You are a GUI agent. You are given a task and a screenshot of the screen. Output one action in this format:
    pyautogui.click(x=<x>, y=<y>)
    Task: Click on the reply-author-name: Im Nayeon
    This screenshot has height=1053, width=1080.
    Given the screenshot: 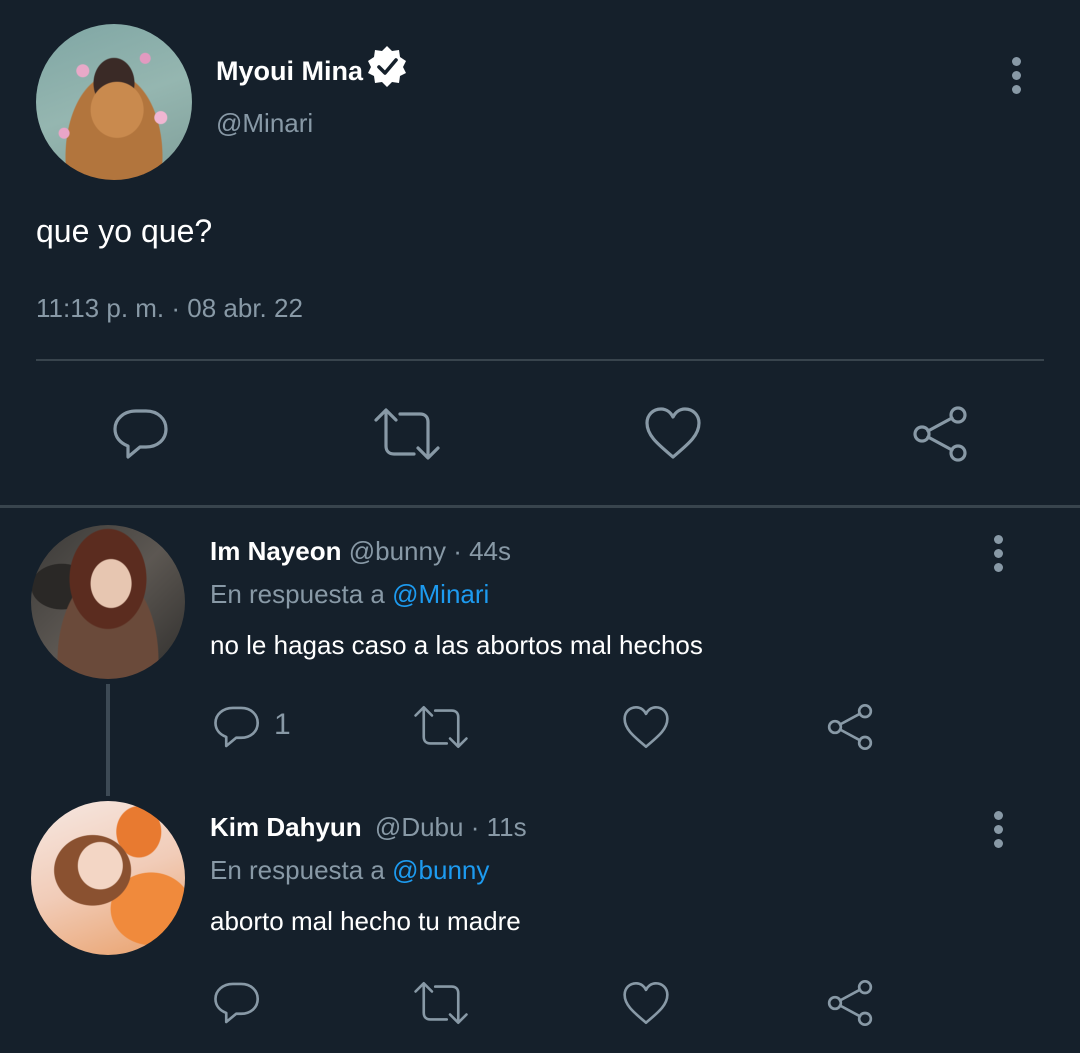 What is the action you would take?
    pyautogui.click(x=276, y=551)
    